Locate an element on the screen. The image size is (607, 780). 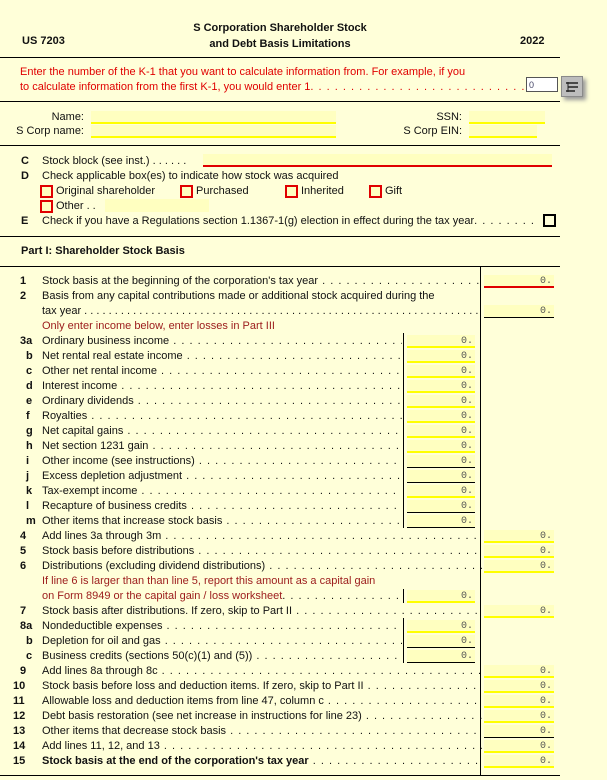
k1-number-input is located at coordinates (542, 84).